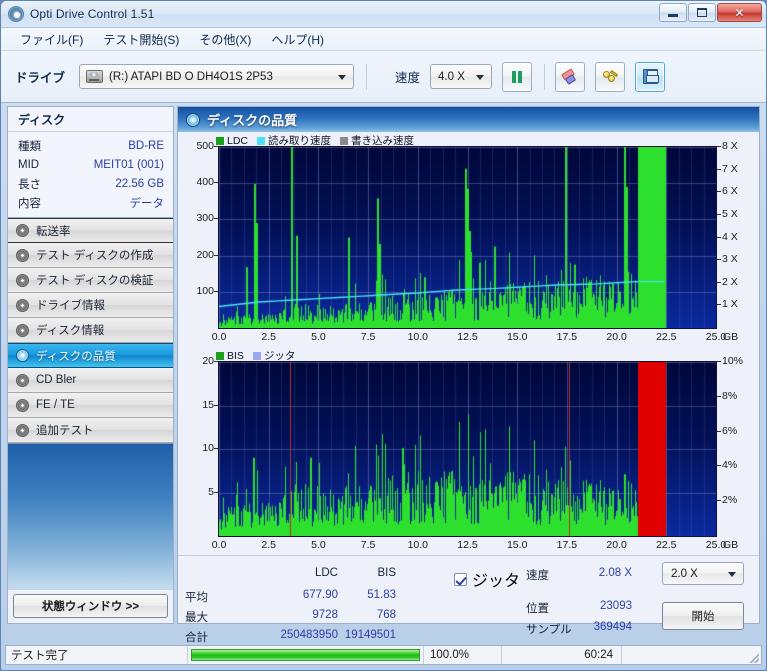 Image resolution: width=767 pixels, height=671 pixels. I want to click on sidebar-item-disc-quality: ディスクの品質, so click(90, 355).